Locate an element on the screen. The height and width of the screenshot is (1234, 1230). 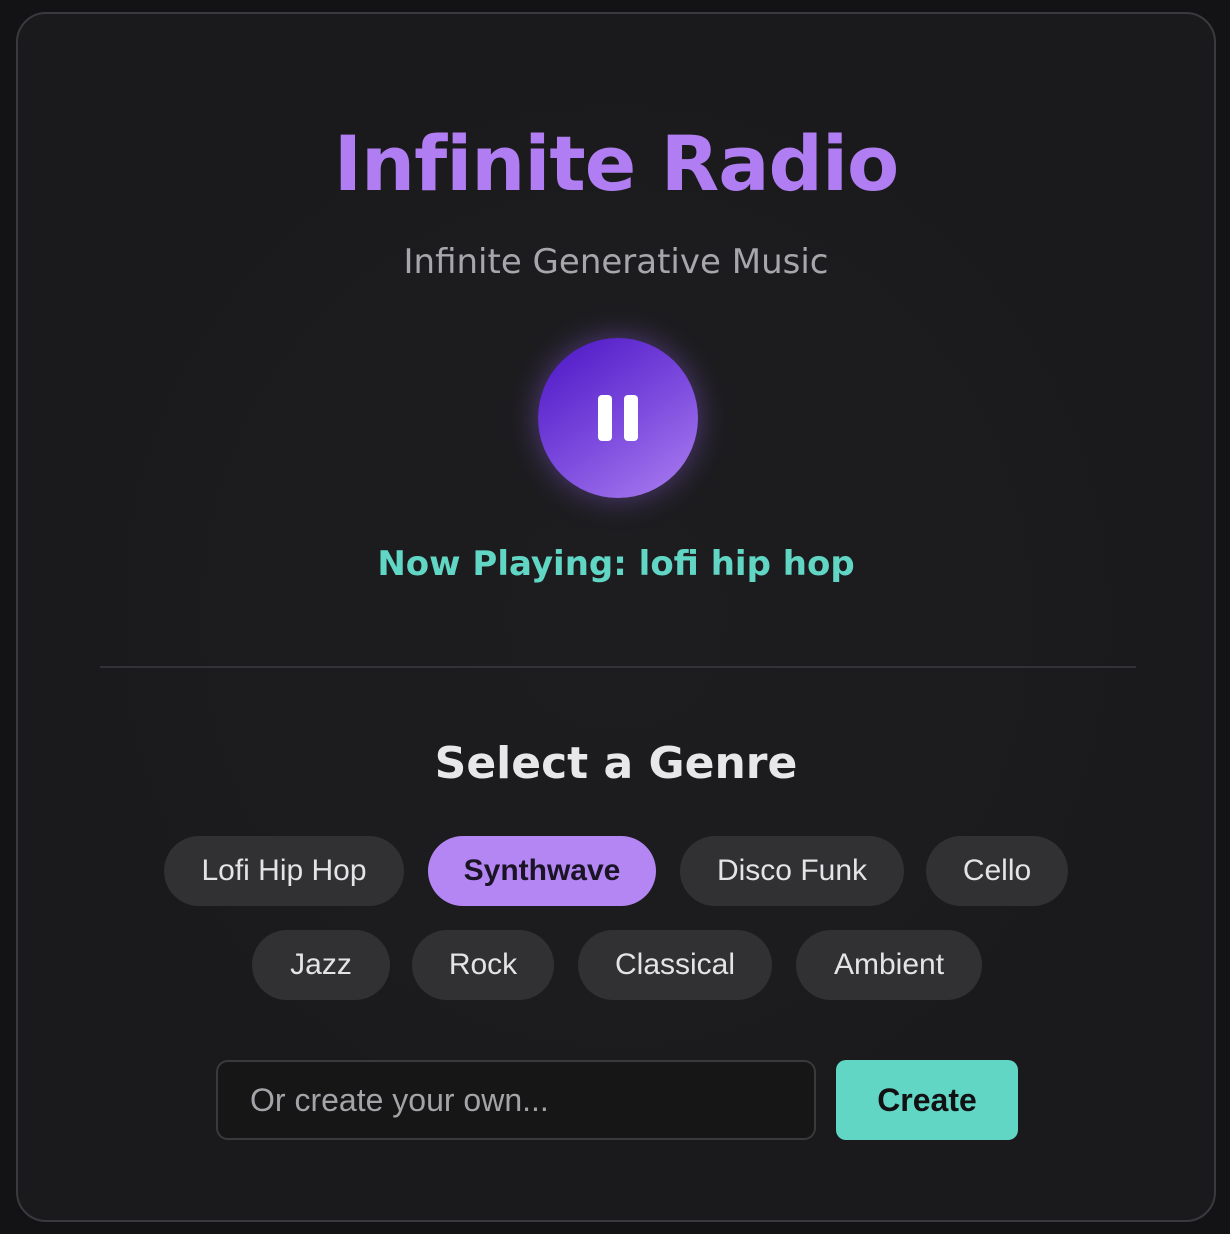
genre-chip-ambient: Ambient is located at coordinates (889, 965).